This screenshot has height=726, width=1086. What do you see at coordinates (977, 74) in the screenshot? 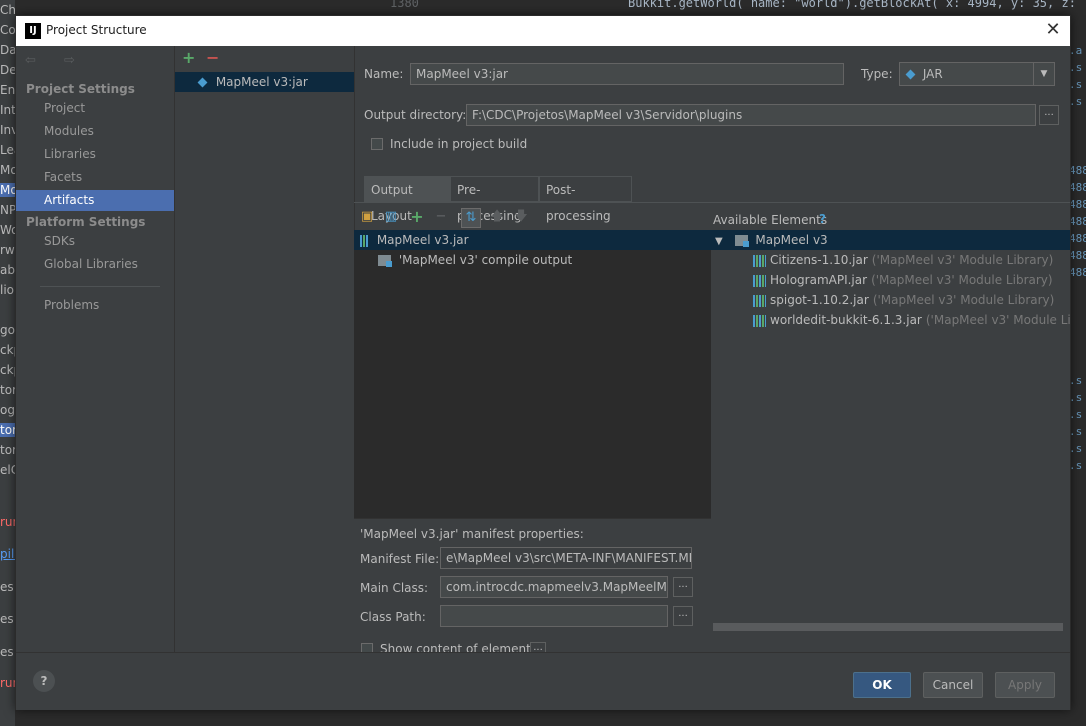
I see `type-select: JAR ▼` at bounding box center [977, 74].